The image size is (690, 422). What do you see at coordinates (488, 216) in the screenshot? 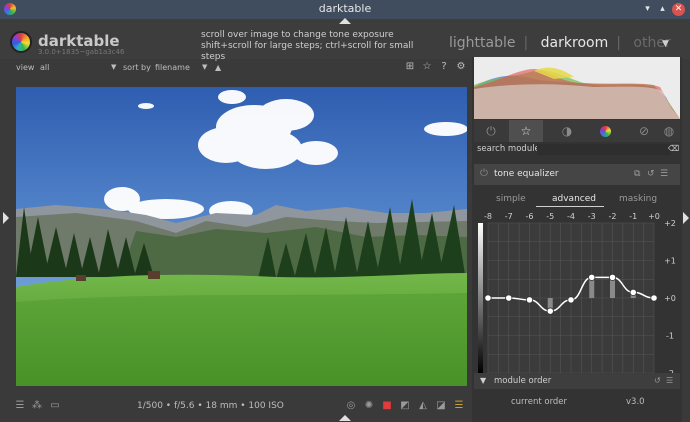
I see `x-tick-label: -8` at bounding box center [488, 216].